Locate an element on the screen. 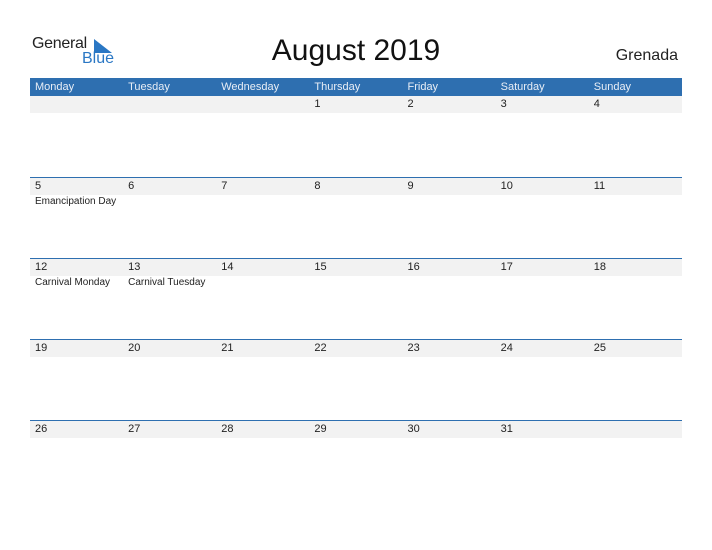 The height and width of the screenshot is (550, 712). weekday-wednesday: Wednesday is located at coordinates (250, 87).